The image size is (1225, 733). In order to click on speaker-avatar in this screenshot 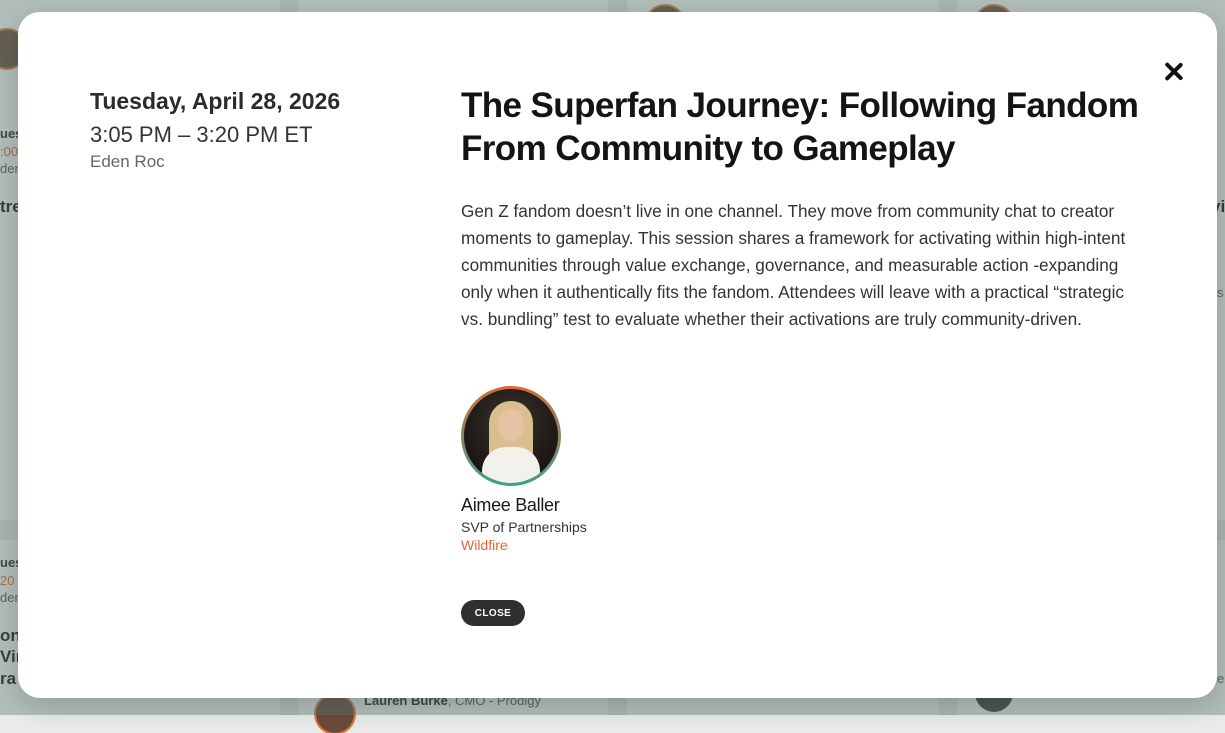, I will do `click(511, 436)`.